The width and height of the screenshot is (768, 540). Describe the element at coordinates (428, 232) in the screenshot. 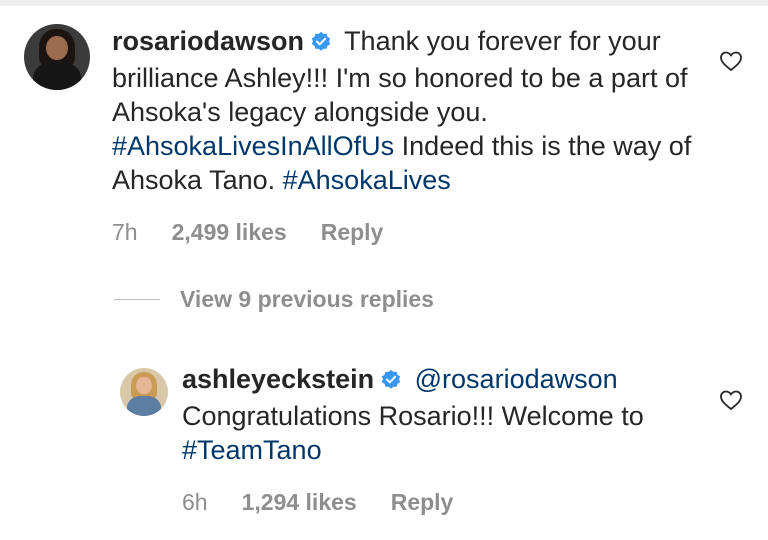

I see `comment-meta: 7h 2,499 likes Reply` at that location.